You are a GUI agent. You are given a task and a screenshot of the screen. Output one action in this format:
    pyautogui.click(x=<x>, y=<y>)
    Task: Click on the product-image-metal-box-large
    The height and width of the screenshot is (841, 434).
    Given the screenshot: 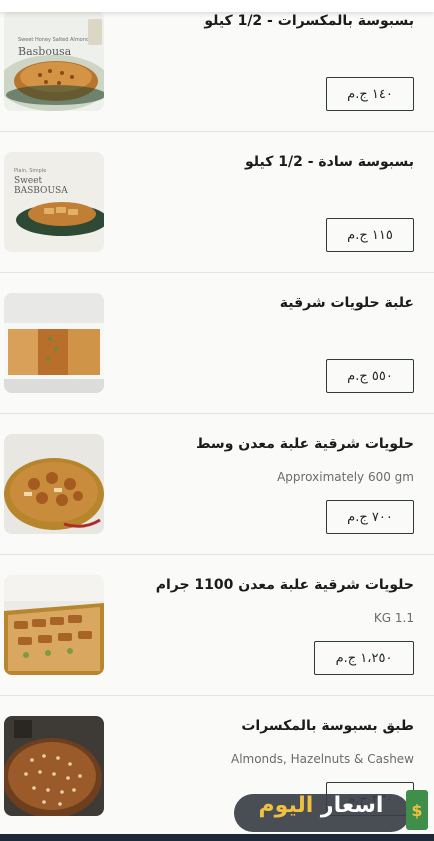 What is the action you would take?
    pyautogui.click(x=54, y=625)
    